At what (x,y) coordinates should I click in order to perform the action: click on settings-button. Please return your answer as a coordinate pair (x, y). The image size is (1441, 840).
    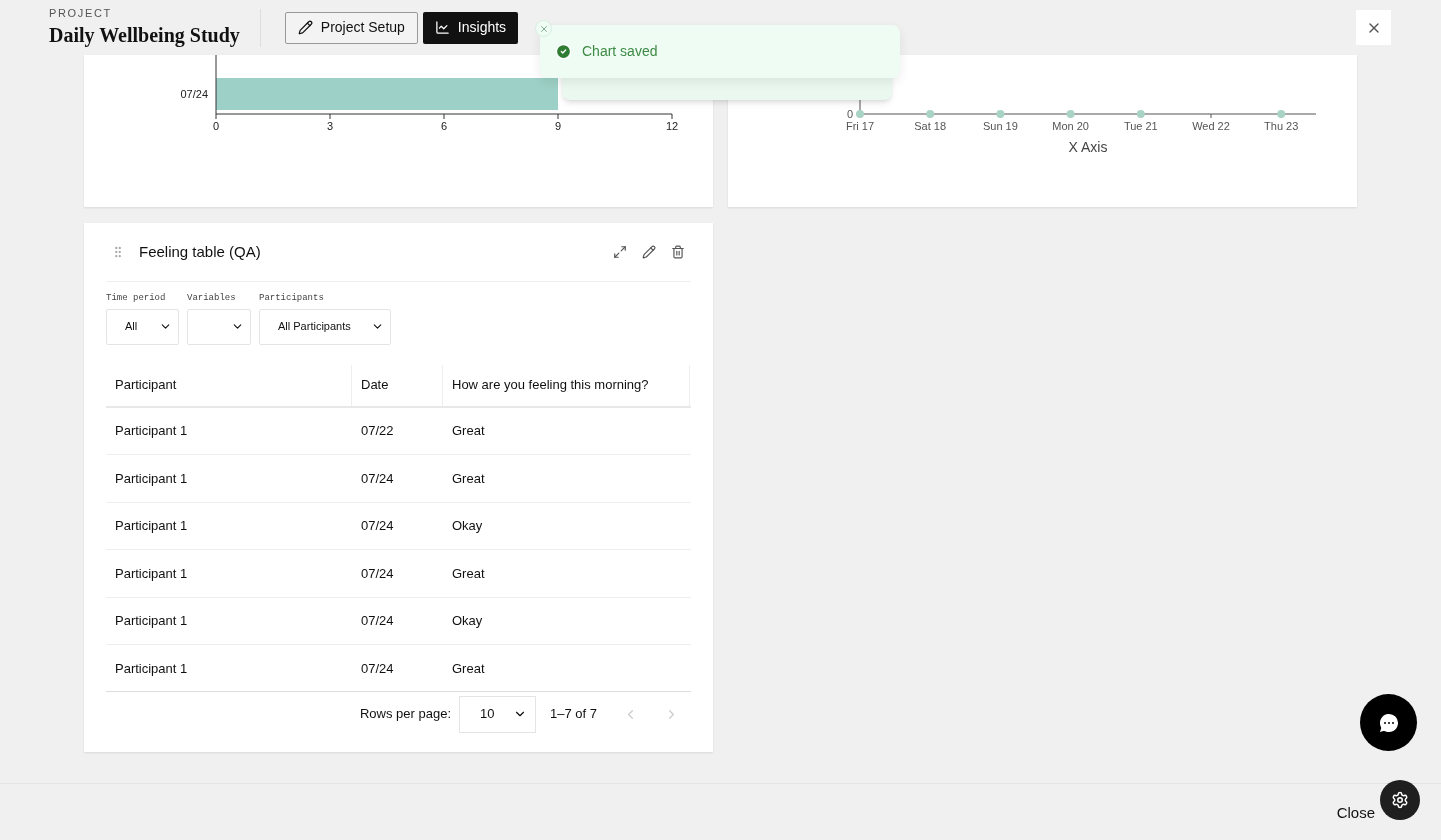
    Looking at the image, I should click on (1400, 800).